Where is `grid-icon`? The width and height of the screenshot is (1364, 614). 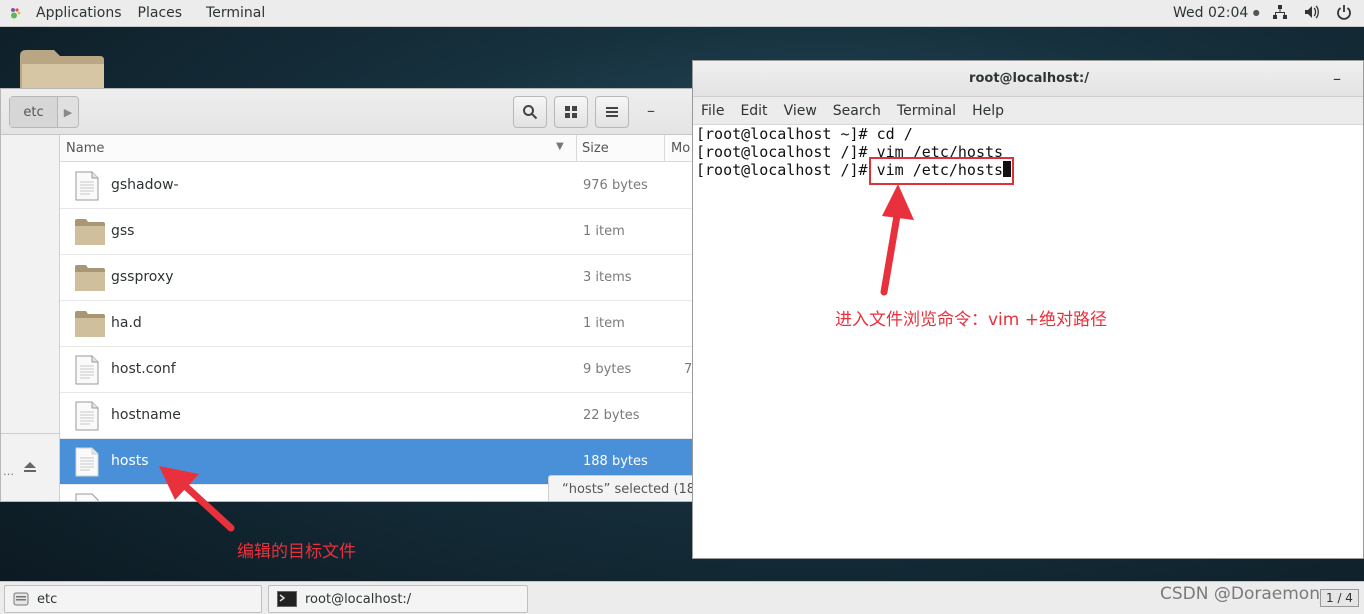 grid-icon is located at coordinates (571, 112).